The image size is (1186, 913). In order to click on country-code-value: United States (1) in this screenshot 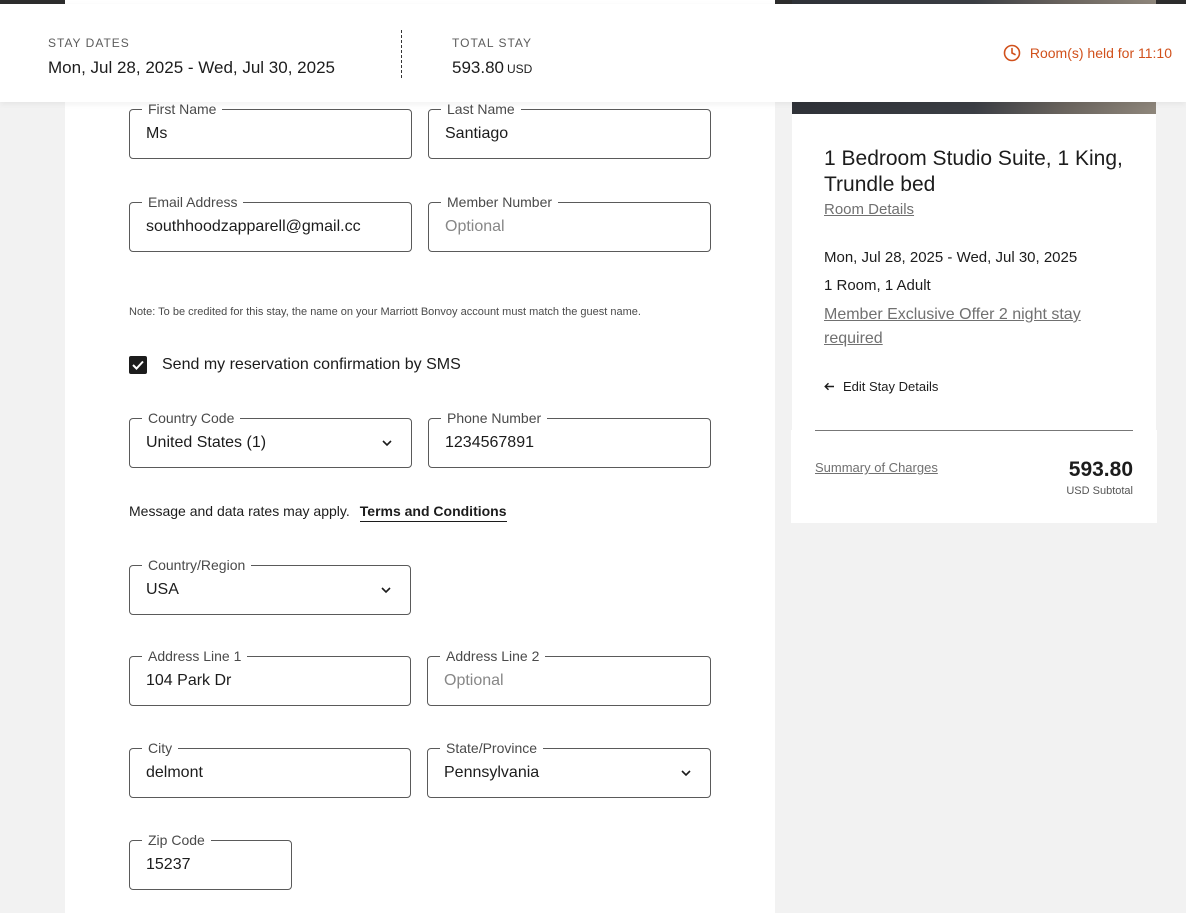, I will do `click(206, 442)`.